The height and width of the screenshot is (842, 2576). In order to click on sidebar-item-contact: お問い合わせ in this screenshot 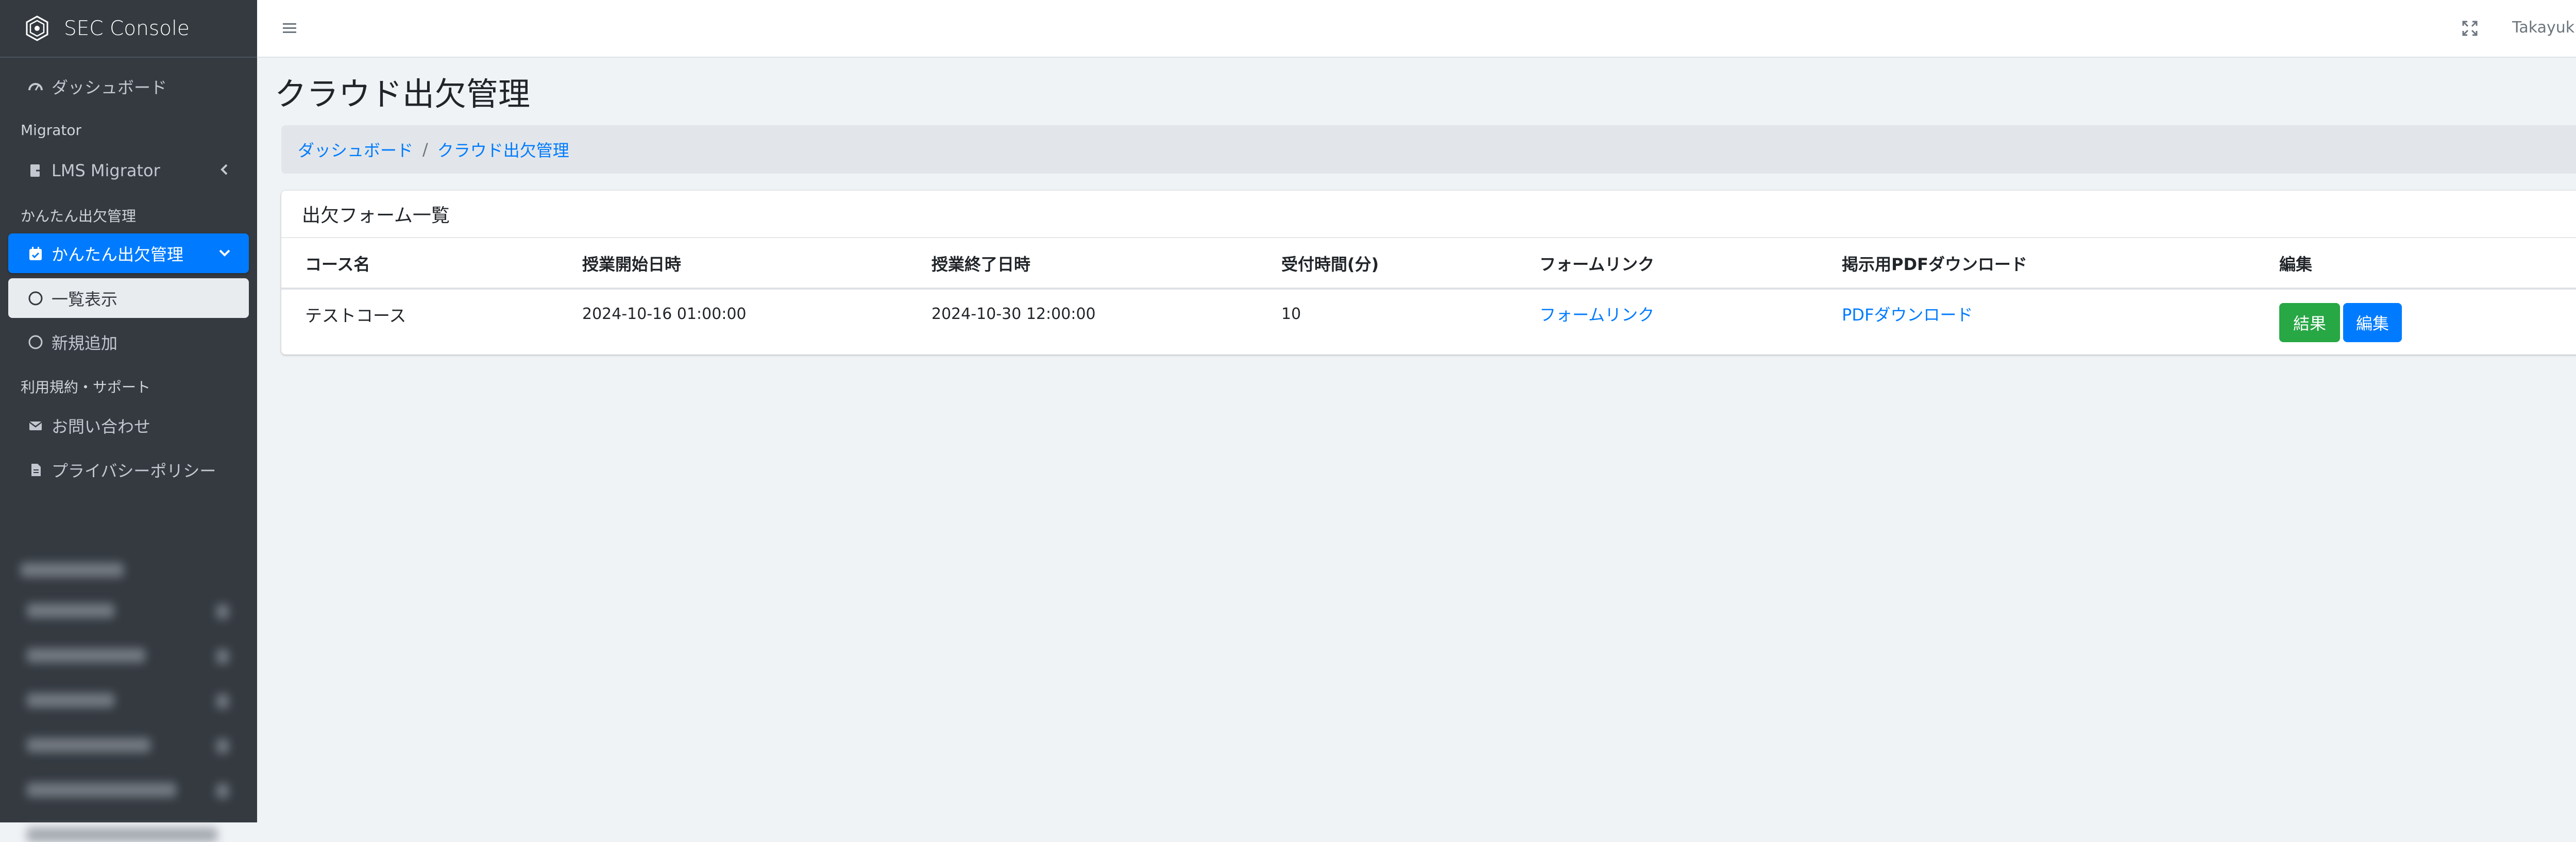, I will do `click(128, 425)`.